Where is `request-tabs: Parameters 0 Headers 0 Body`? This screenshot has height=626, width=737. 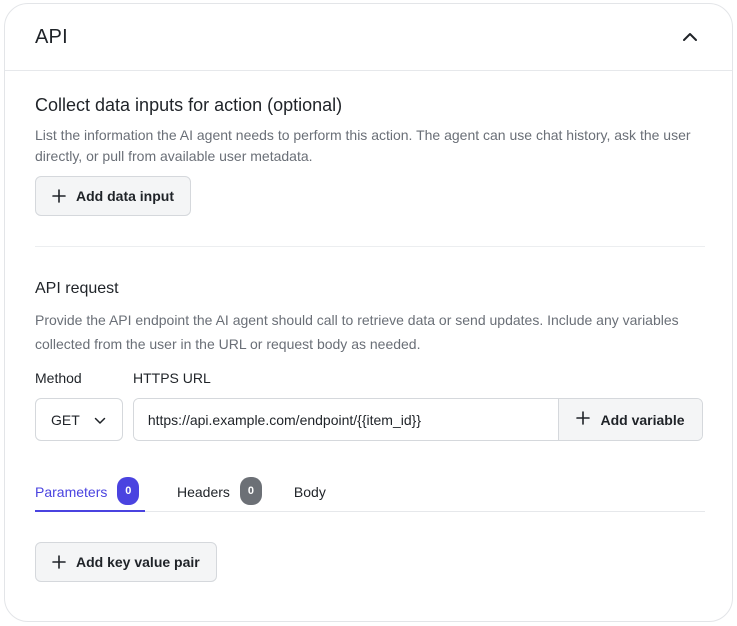
request-tabs: Parameters 0 Headers 0 Body is located at coordinates (370, 494).